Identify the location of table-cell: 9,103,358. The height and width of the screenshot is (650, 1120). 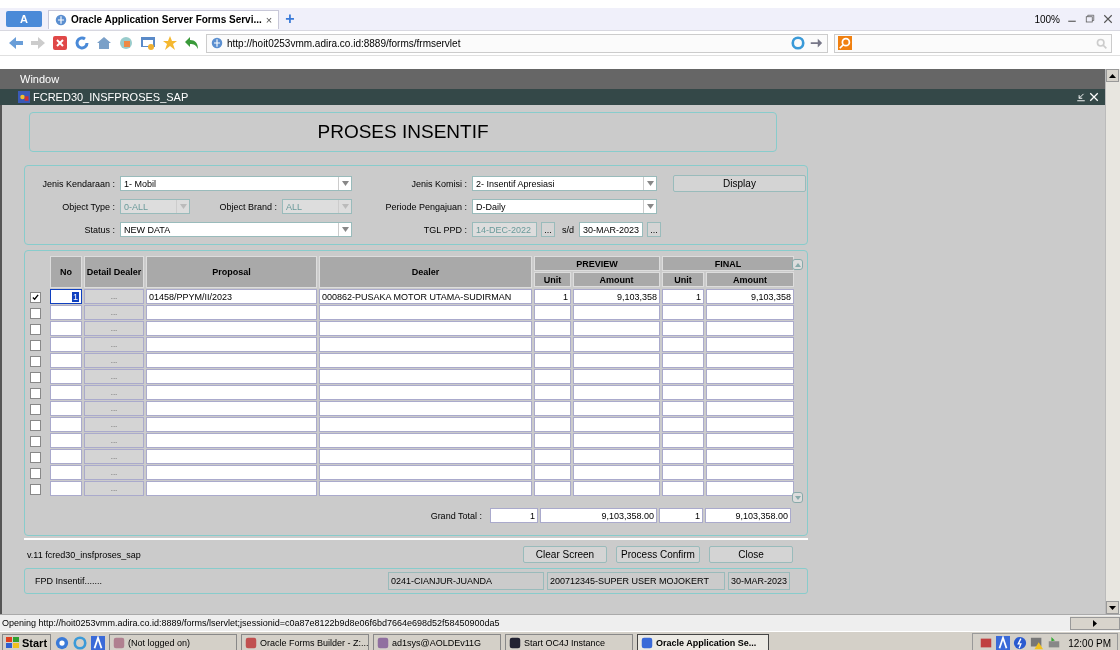
(750, 296).